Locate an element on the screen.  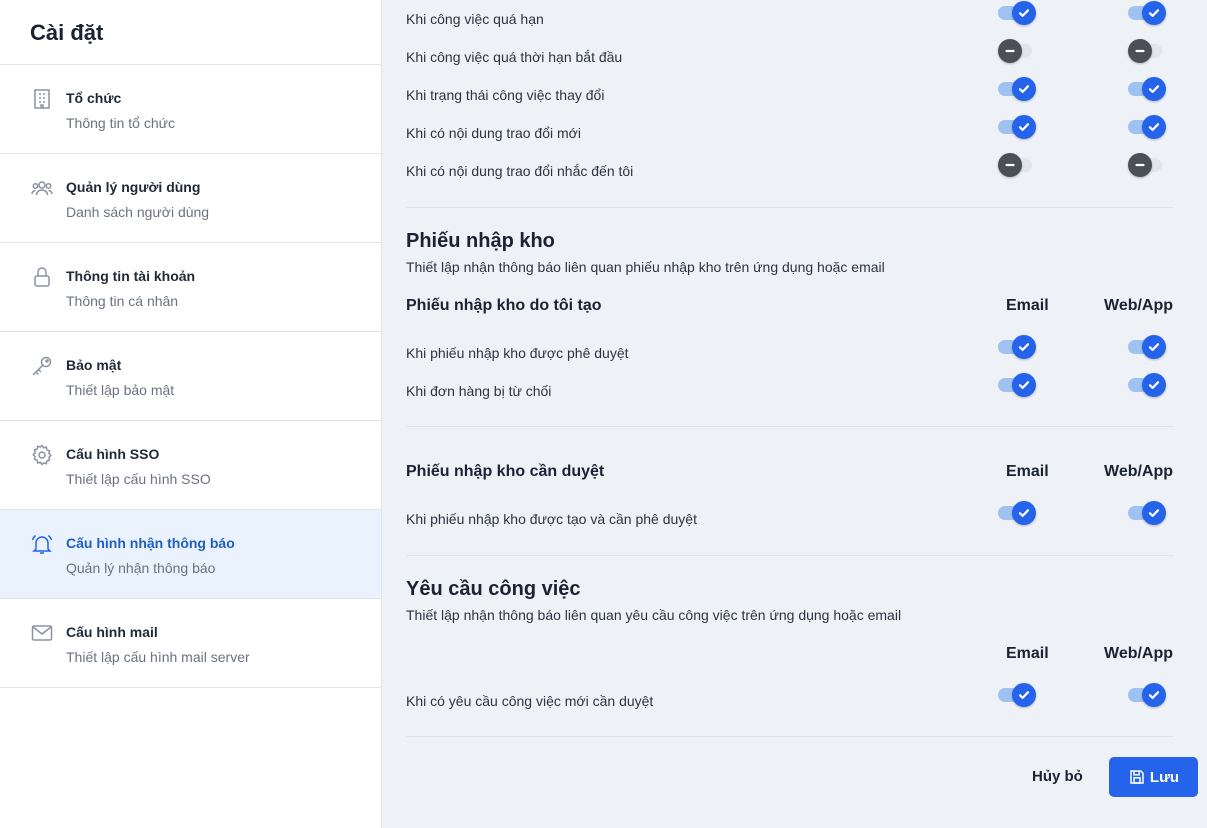
setting-row-label: Khi công việc quá hạn is located at coordinates (475, 19).